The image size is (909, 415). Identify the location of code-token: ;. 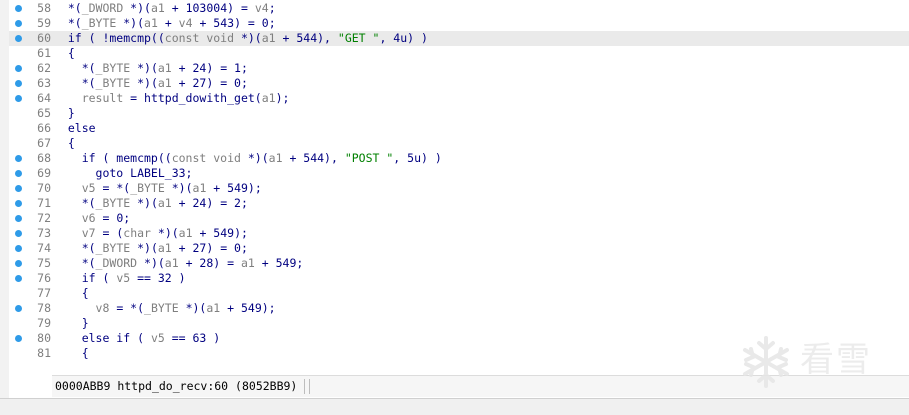
(272, 8).